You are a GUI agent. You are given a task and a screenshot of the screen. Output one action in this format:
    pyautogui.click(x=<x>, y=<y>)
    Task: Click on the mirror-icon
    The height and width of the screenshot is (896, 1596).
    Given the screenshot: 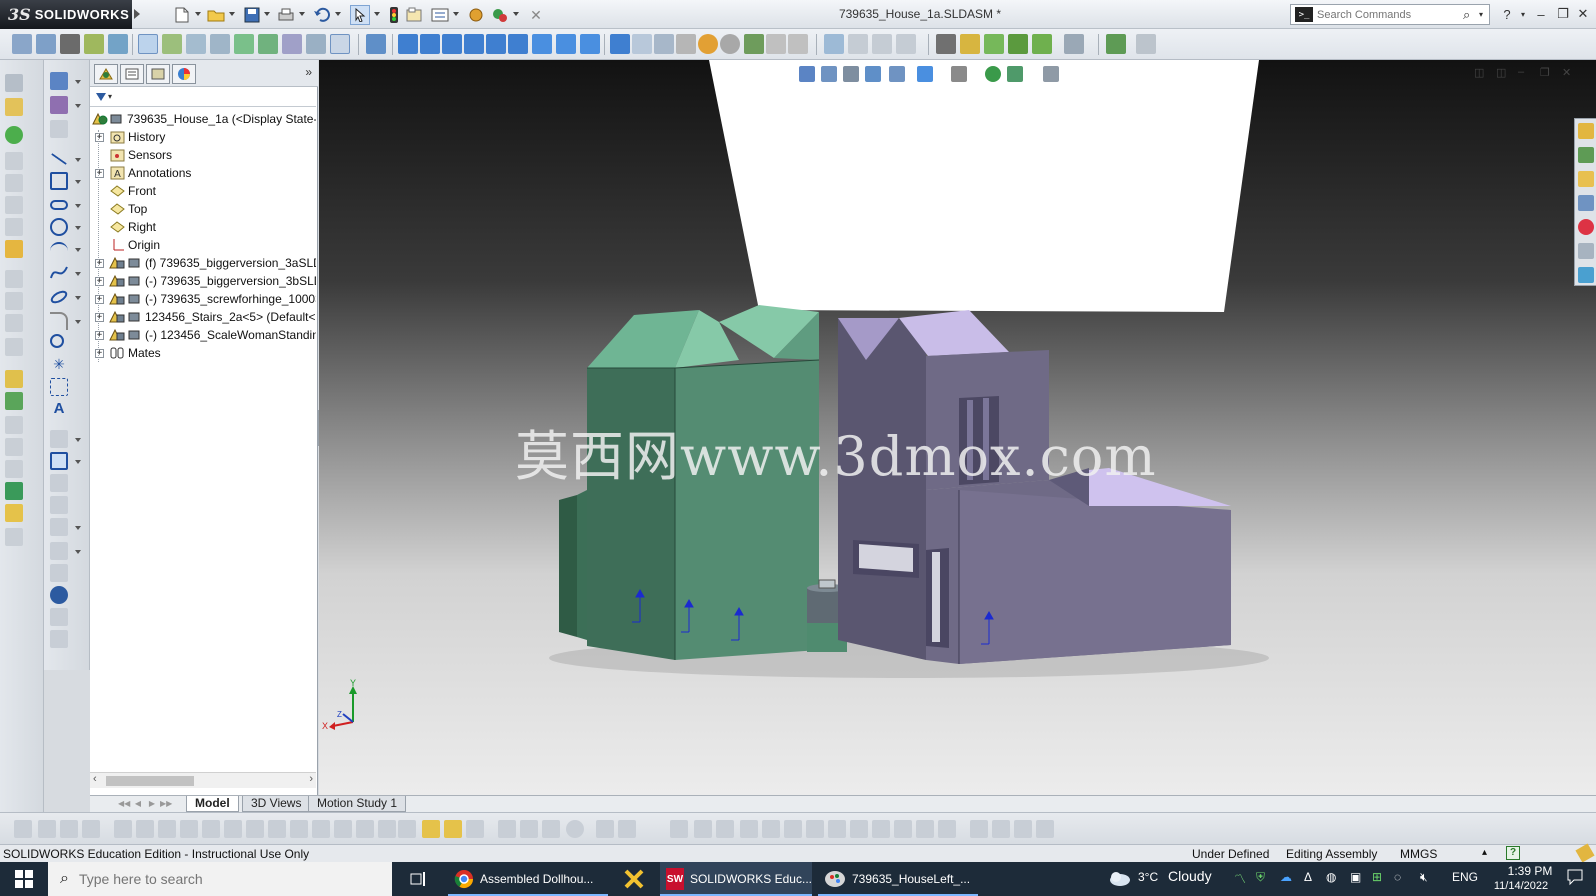 What is the action you would take?
    pyautogui.click(x=14, y=537)
    